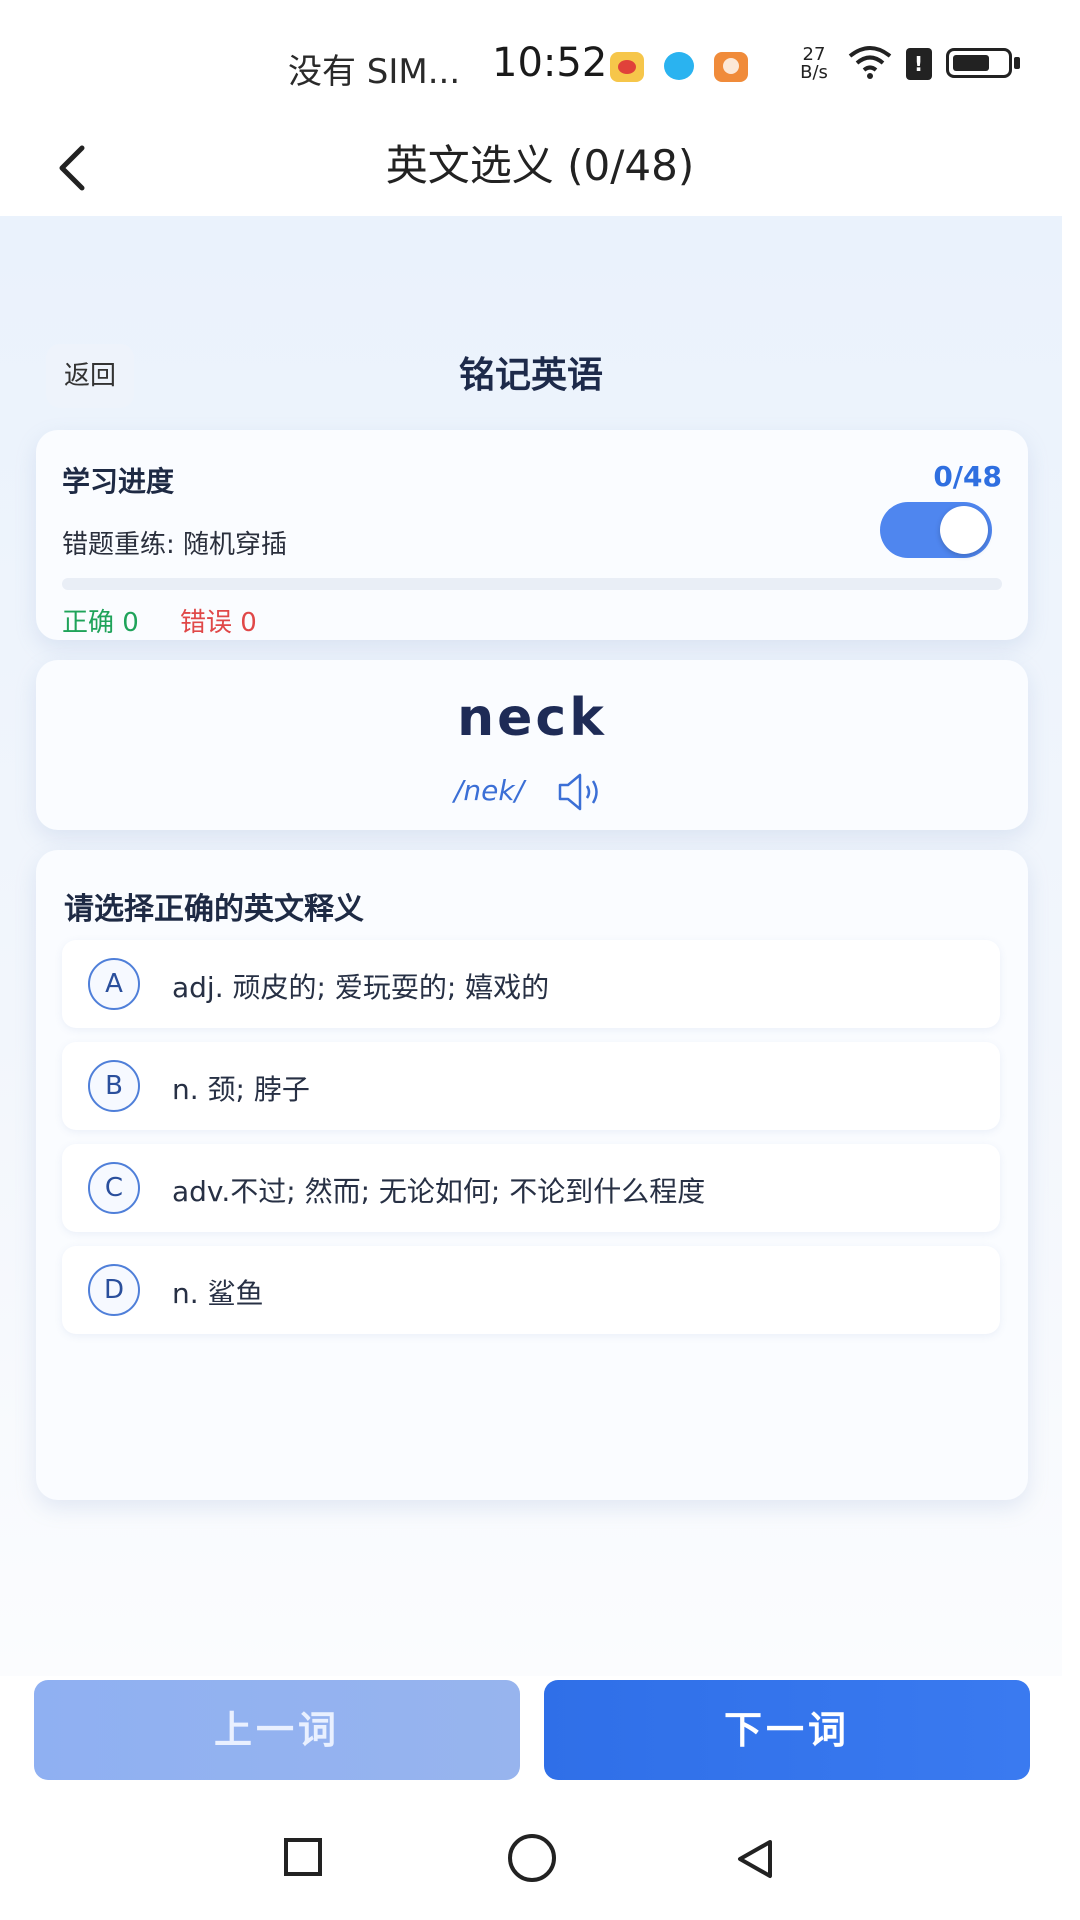 The width and height of the screenshot is (1080, 1920). I want to click on option-letter: C, so click(114, 1188).